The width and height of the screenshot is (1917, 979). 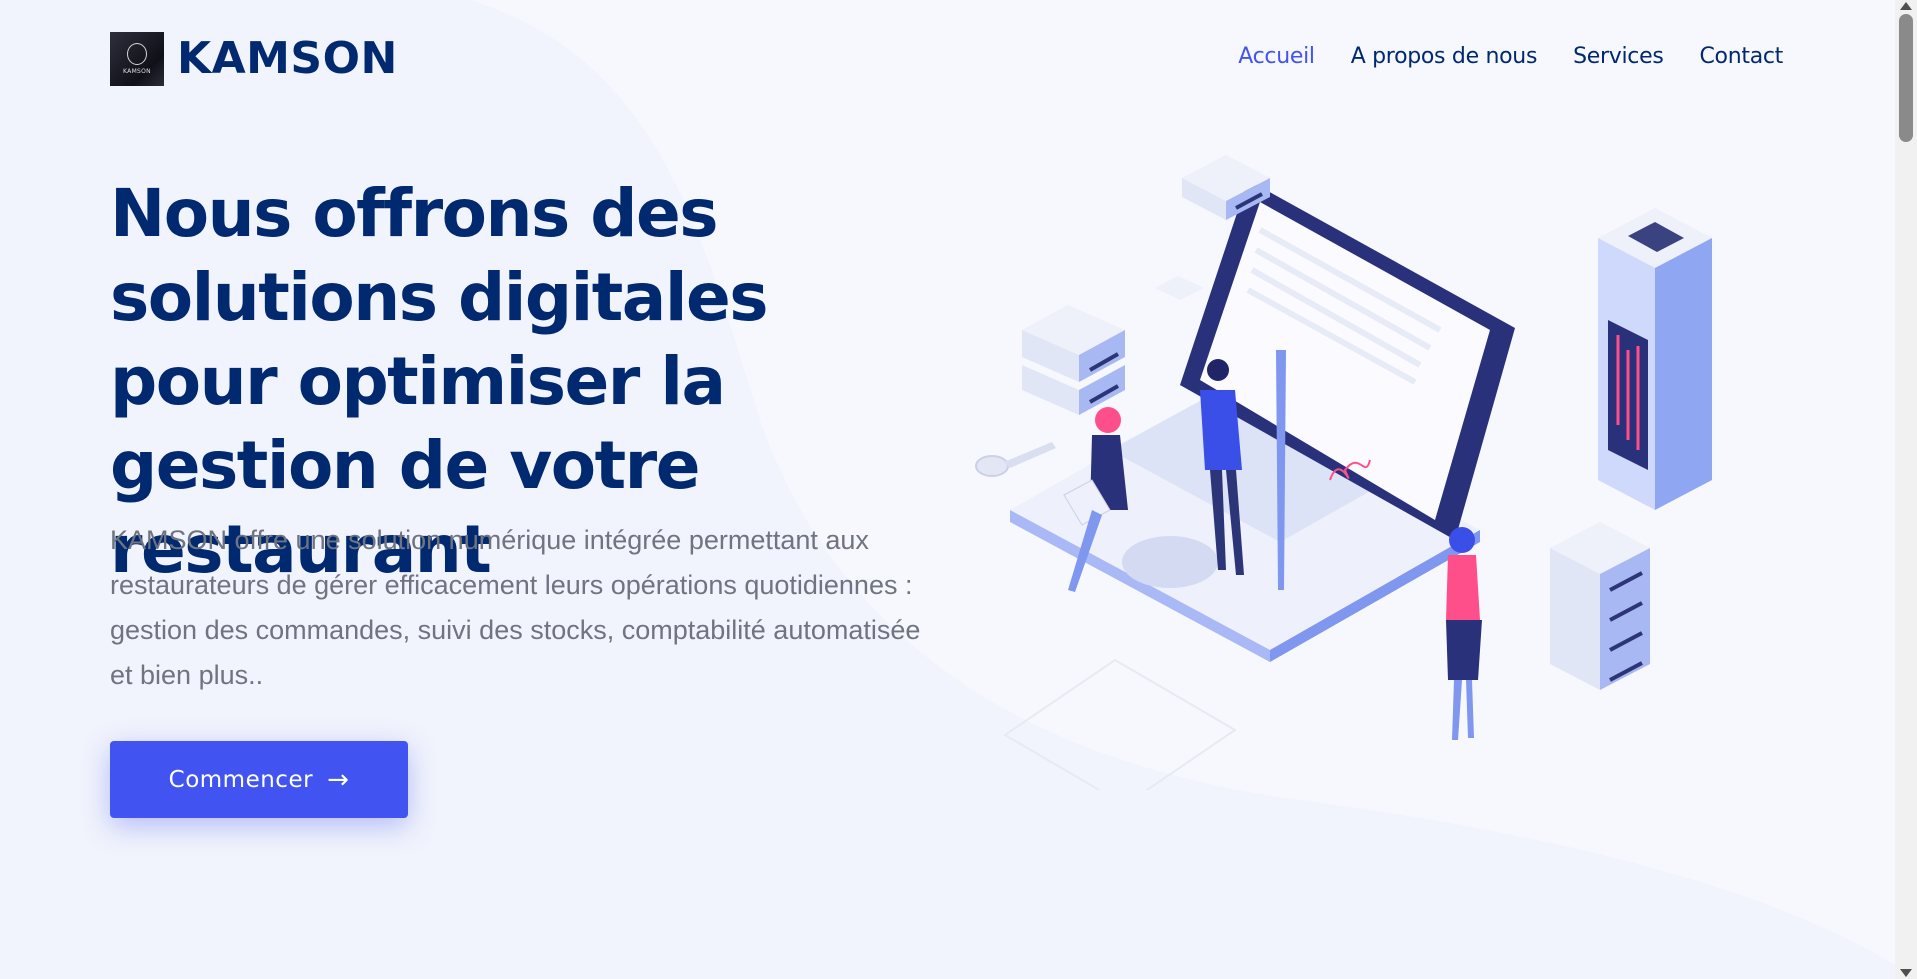 What do you see at coordinates (338, 779) in the screenshot?
I see `arrow-right-icon: →` at bounding box center [338, 779].